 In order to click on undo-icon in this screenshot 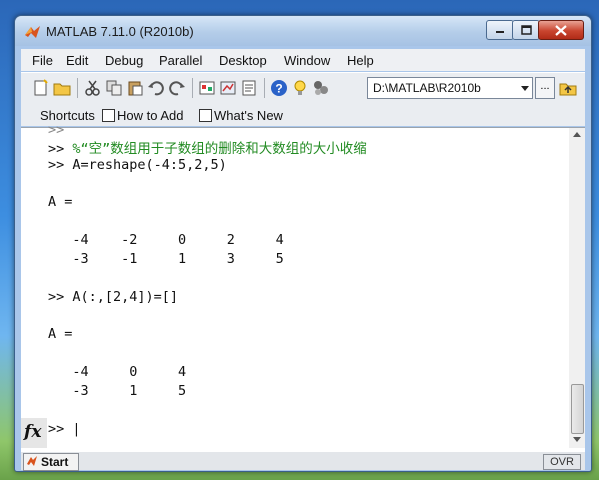, I will do `click(156, 88)`.